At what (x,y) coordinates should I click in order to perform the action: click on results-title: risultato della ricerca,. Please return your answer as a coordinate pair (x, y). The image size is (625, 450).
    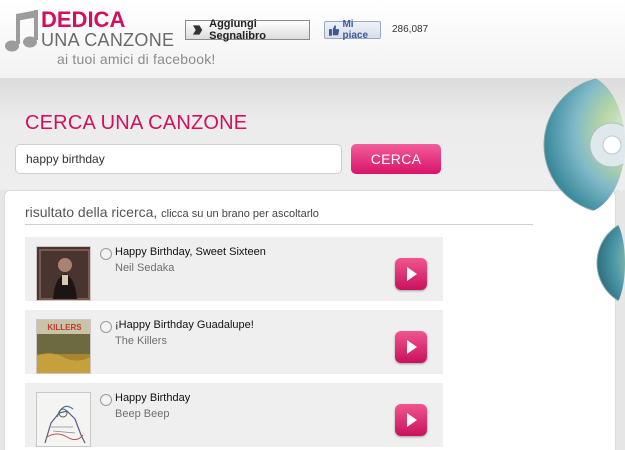
    Looking at the image, I should click on (91, 212).